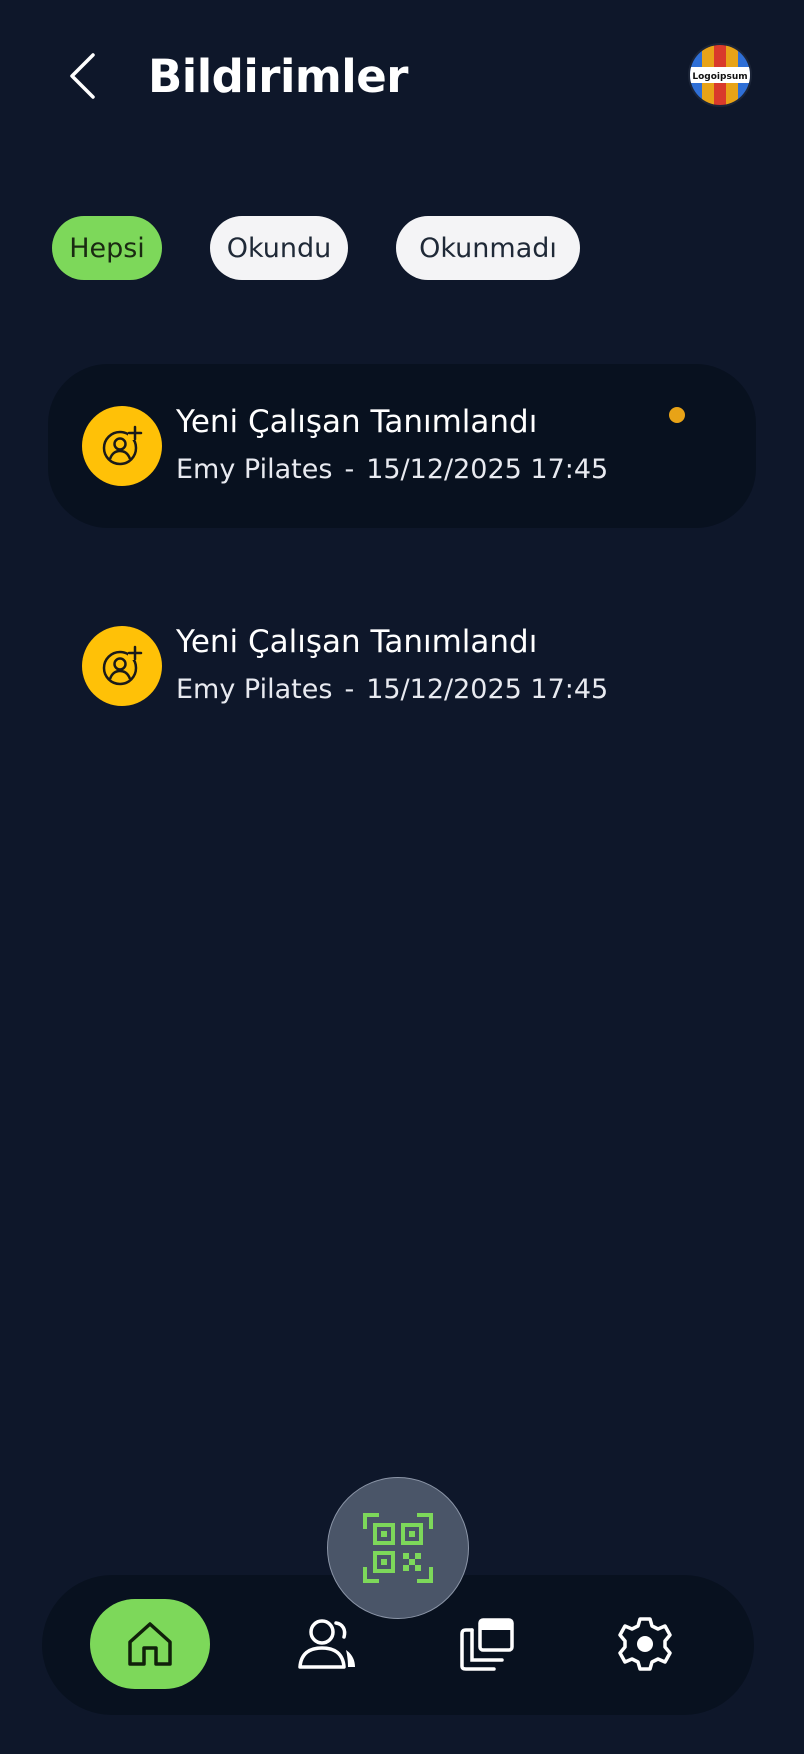  What do you see at coordinates (278, 76) in the screenshot?
I see `page-title: Bildirimler` at bounding box center [278, 76].